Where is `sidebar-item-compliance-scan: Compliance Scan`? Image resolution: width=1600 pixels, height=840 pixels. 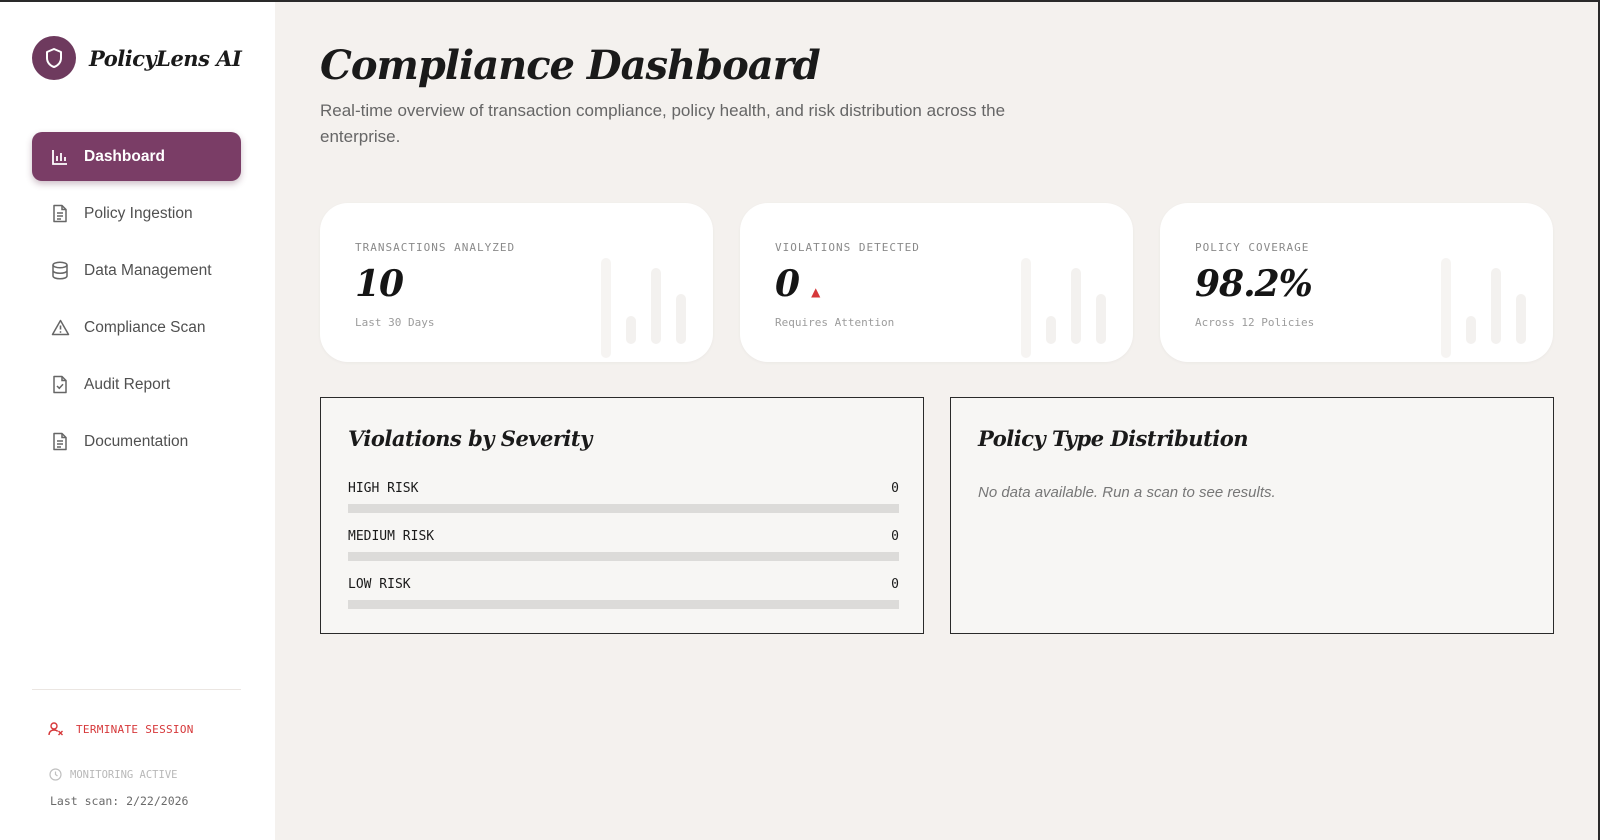 sidebar-item-compliance-scan: Compliance Scan is located at coordinates (136, 327).